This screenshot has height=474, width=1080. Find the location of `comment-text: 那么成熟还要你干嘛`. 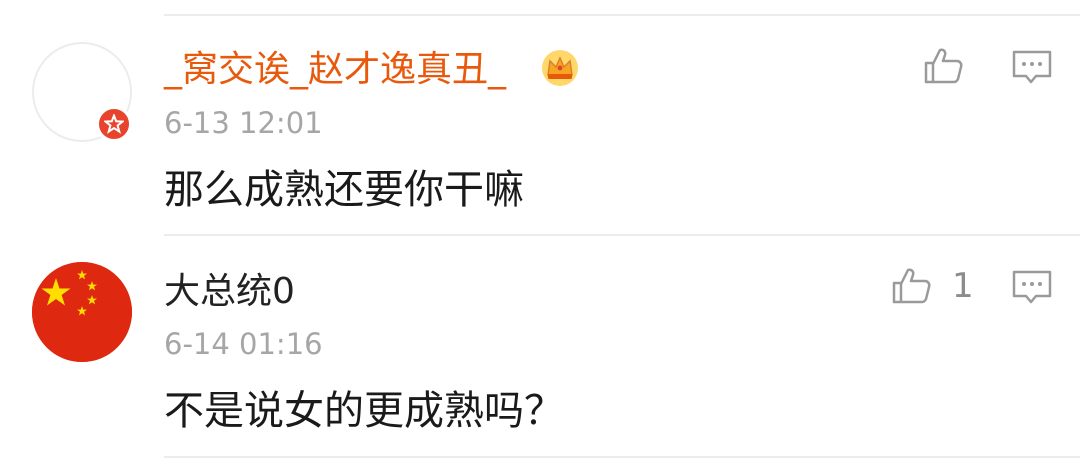

comment-text: 那么成熟还要你干嘛 is located at coordinates (344, 190).